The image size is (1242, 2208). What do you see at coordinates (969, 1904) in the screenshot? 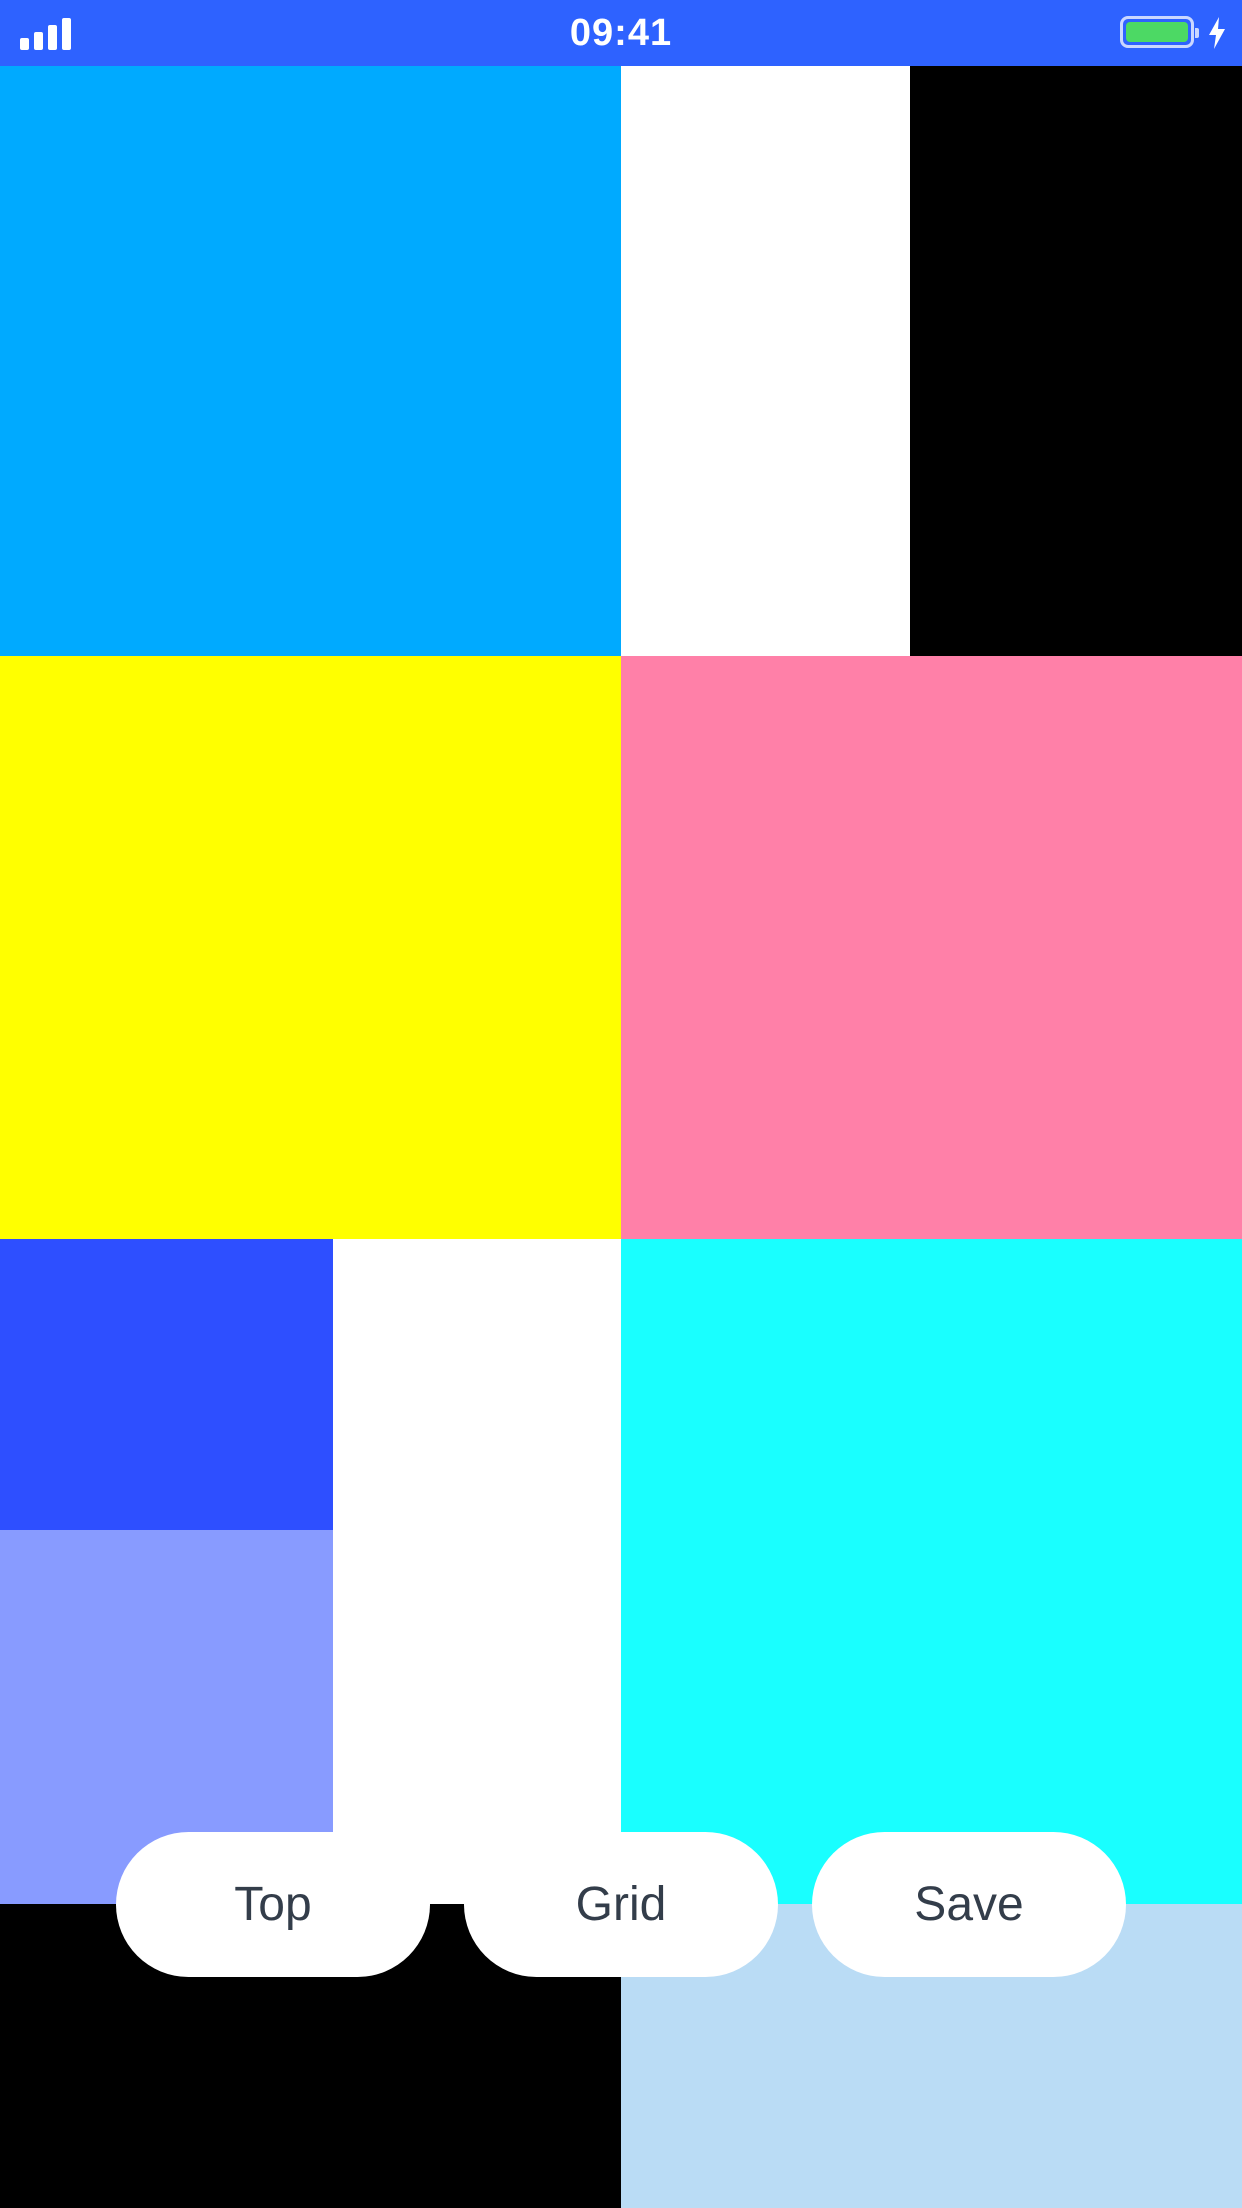
I see `save-button: Save` at bounding box center [969, 1904].